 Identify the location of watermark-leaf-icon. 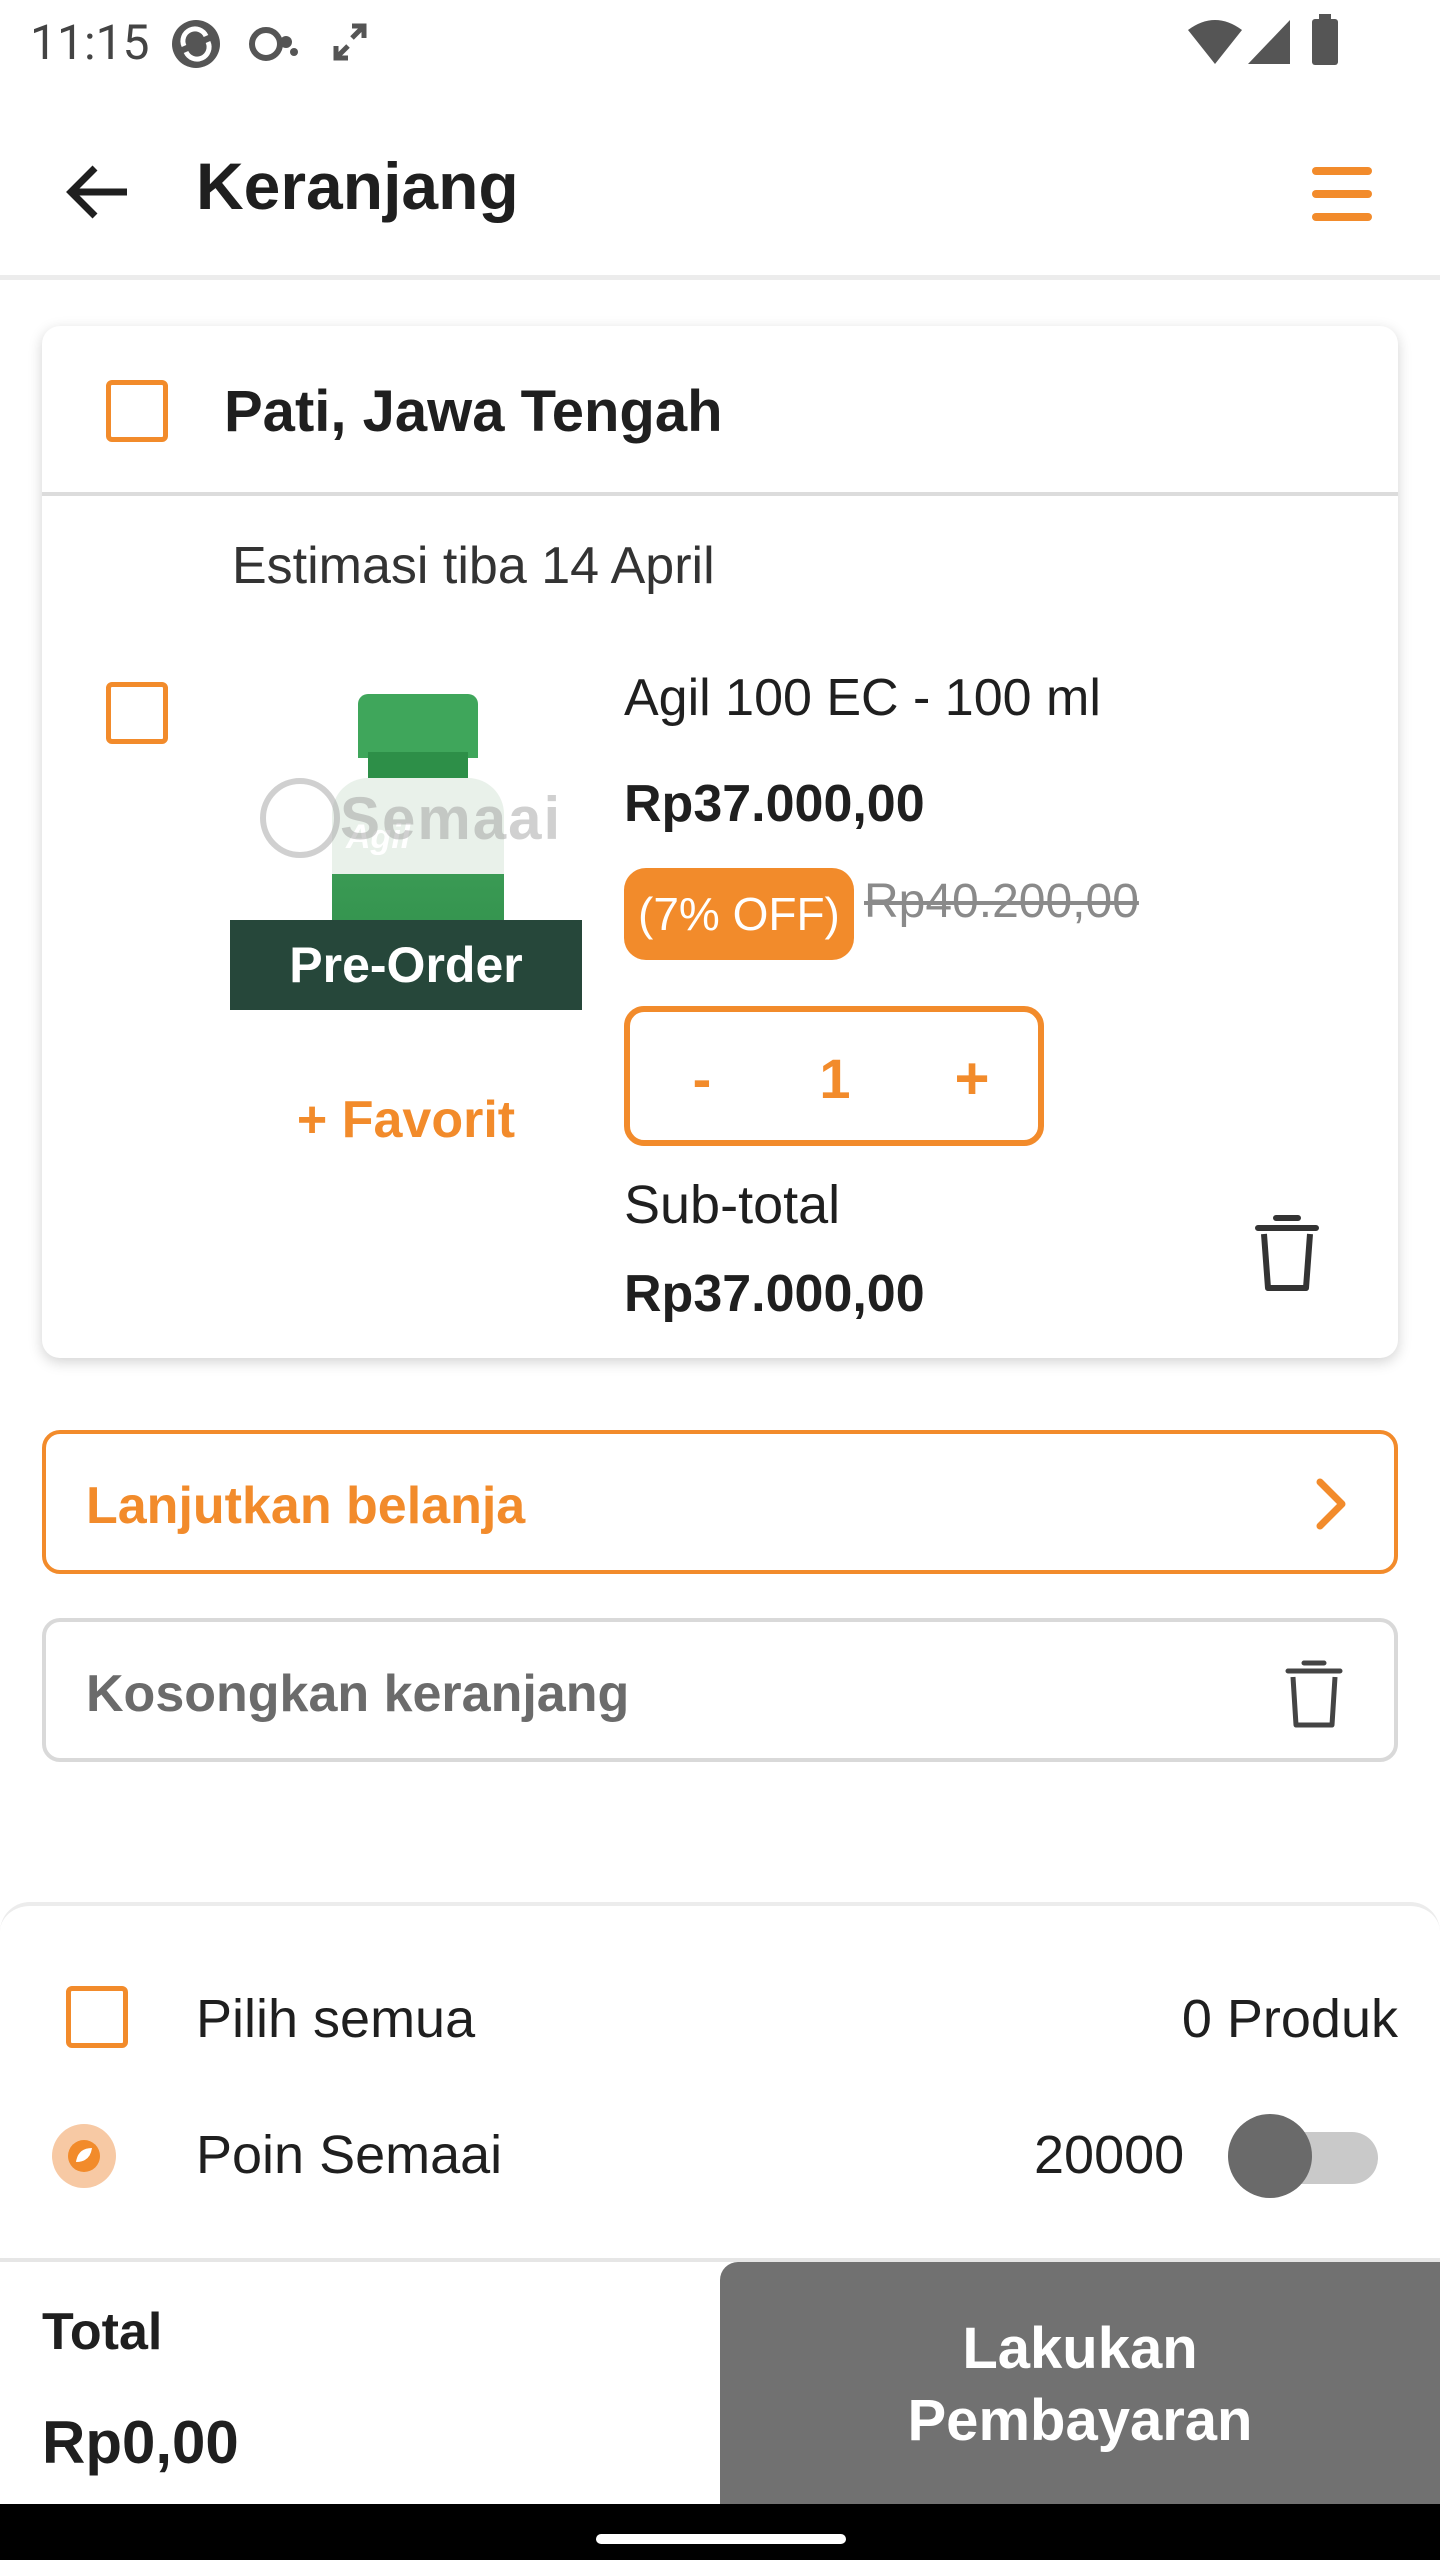
(300, 818).